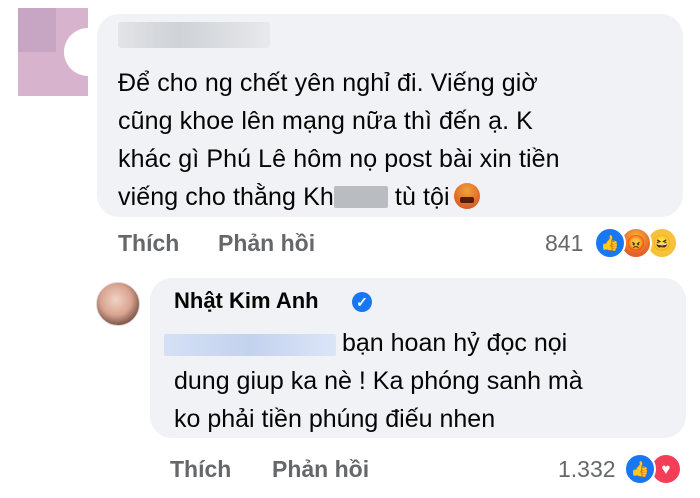  I want to click on commenter-avatar-blurred, so click(53, 52).